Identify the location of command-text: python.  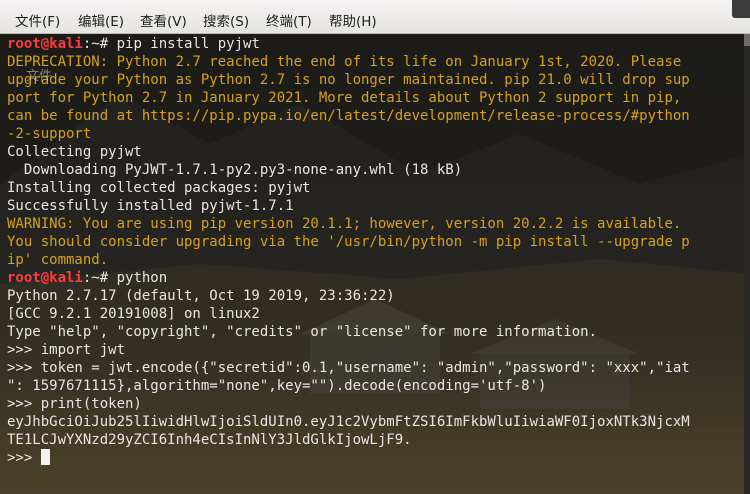
(138, 278).